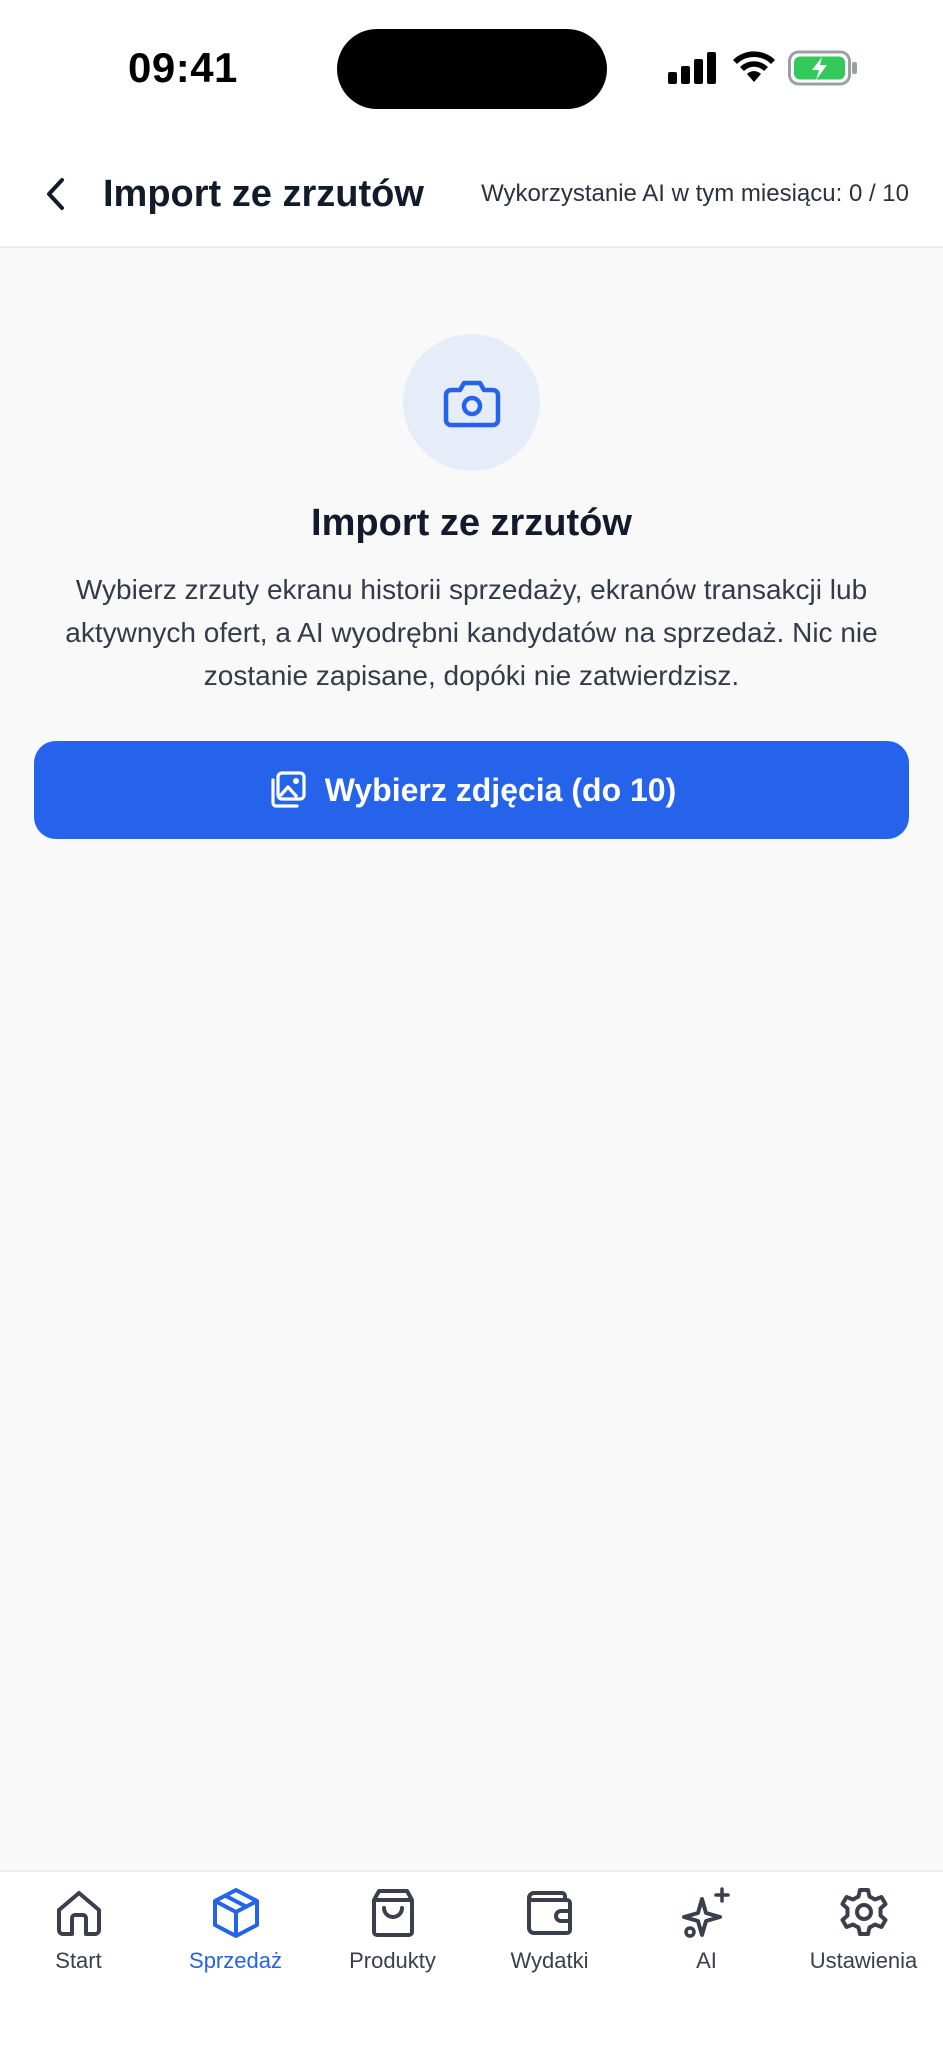 This screenshot has width=943, height=2049. Describe the element at coordinates (471, 523) in the screenshot. I see `section-title: Import ze zrzutów` at that location.